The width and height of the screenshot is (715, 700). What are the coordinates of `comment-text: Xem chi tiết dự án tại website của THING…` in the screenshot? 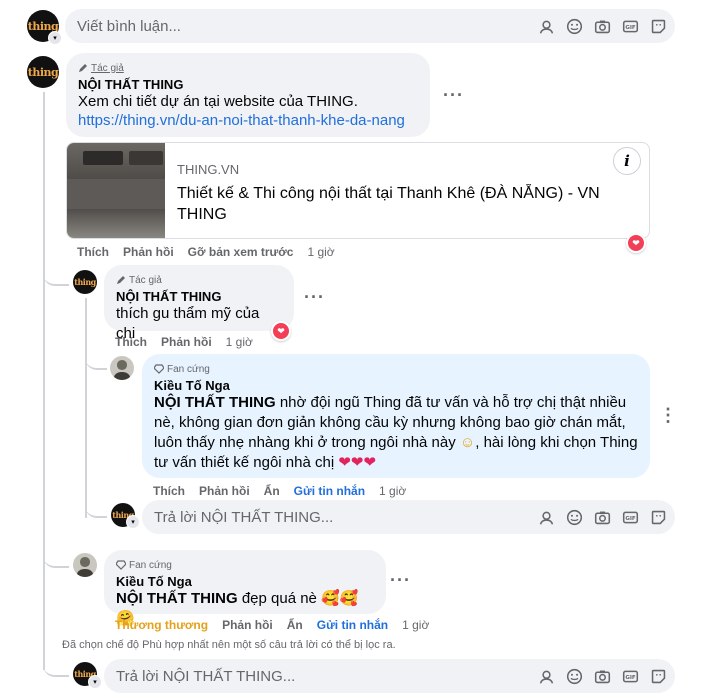 It's located at (218, 101).